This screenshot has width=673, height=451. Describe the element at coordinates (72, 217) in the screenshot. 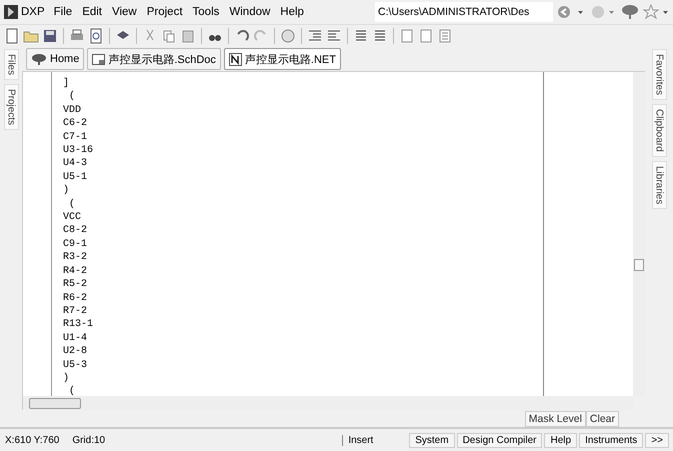

I see `code-line: VCC` at that location.